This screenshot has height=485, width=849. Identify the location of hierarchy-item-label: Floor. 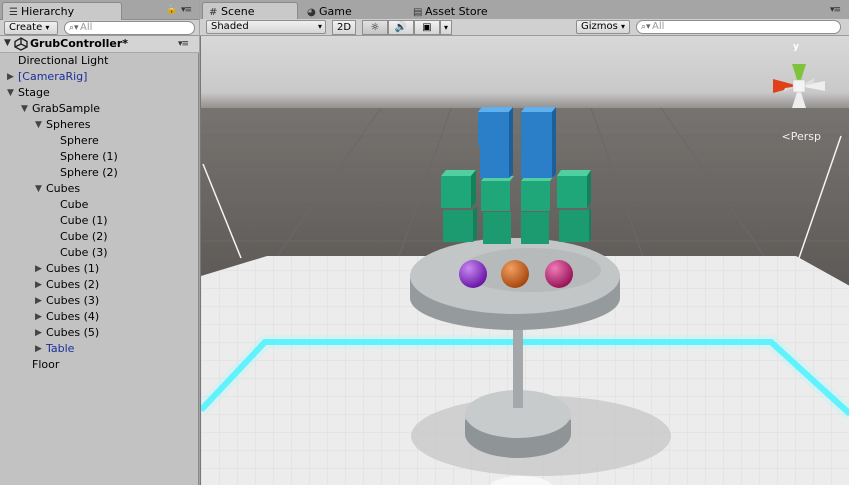
(46, 364).